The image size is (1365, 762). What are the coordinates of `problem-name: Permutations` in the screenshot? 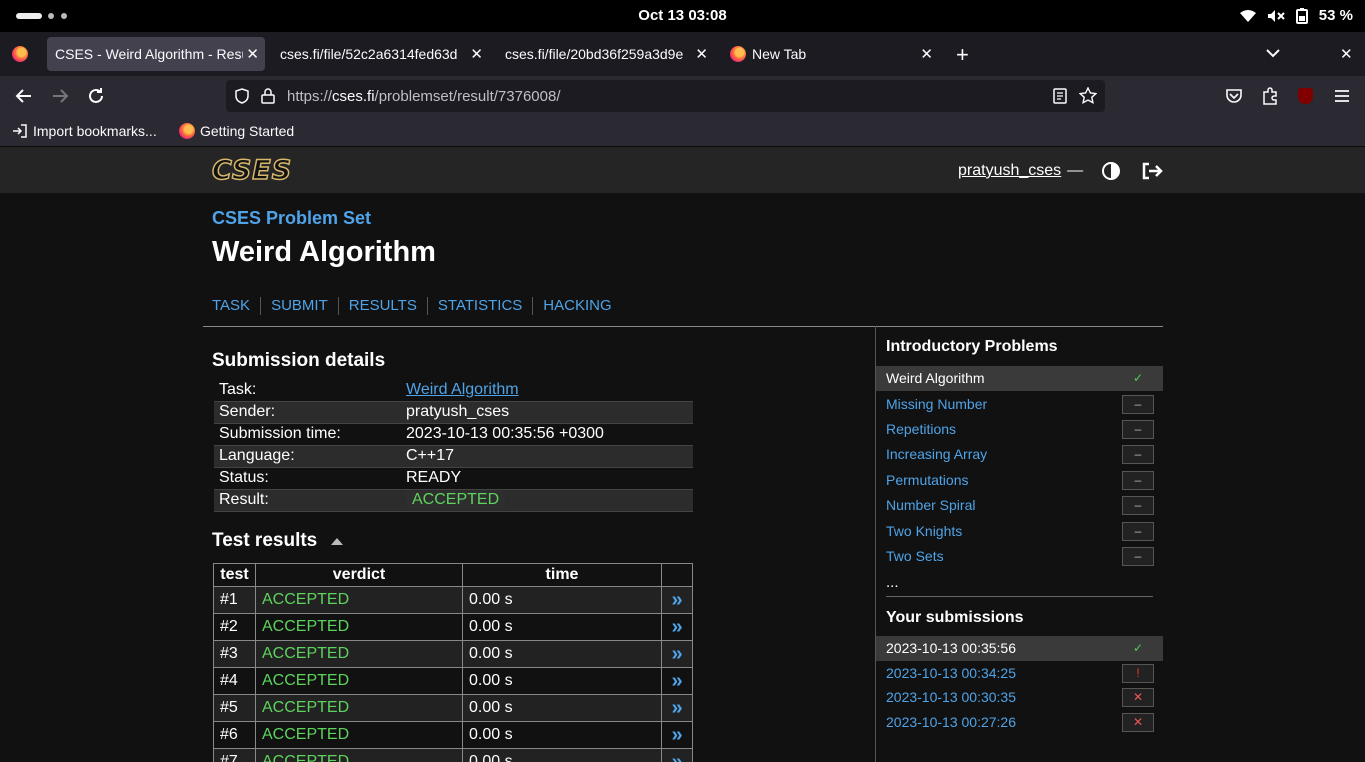 It's located at (927, 480).